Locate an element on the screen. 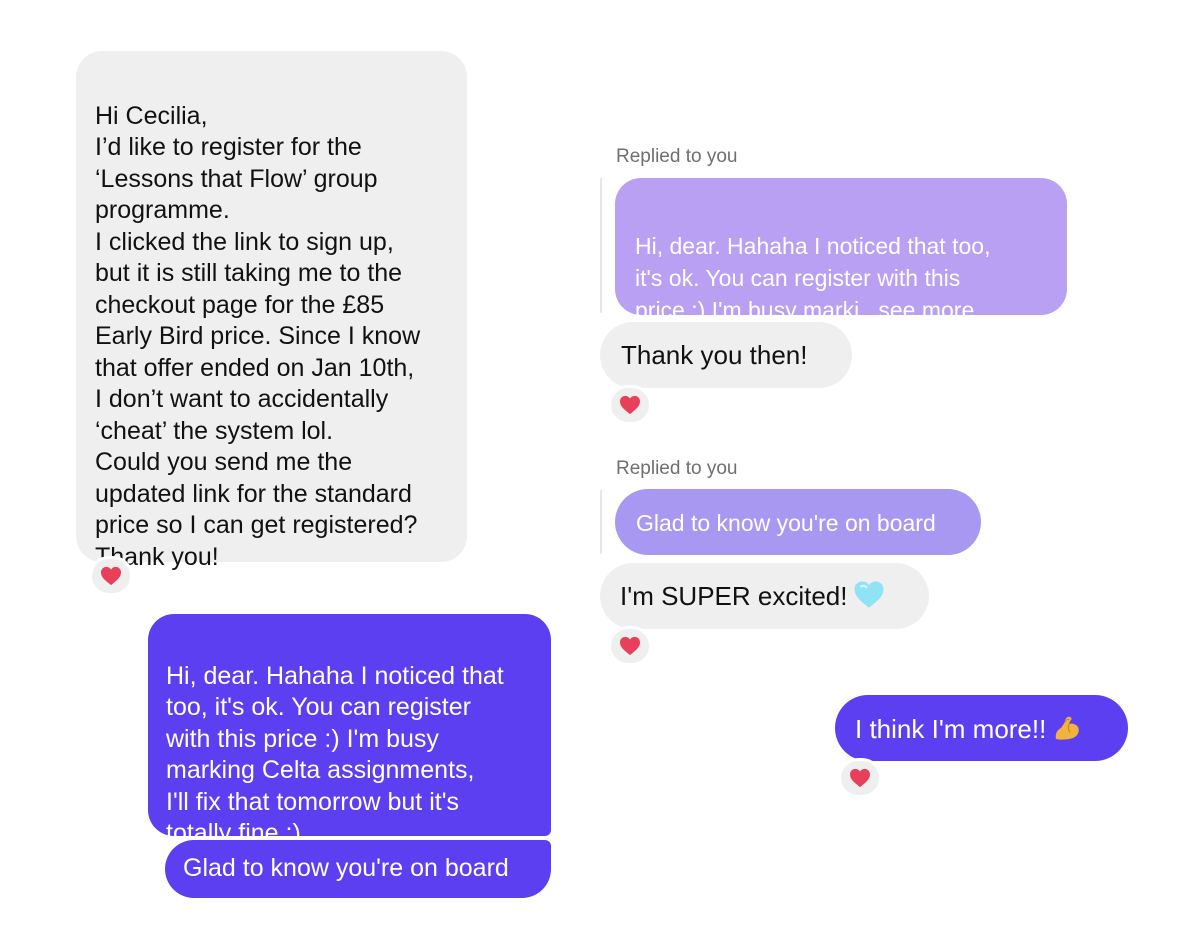  message-text: I think I'm more!! is located at coordinates (951, 729).